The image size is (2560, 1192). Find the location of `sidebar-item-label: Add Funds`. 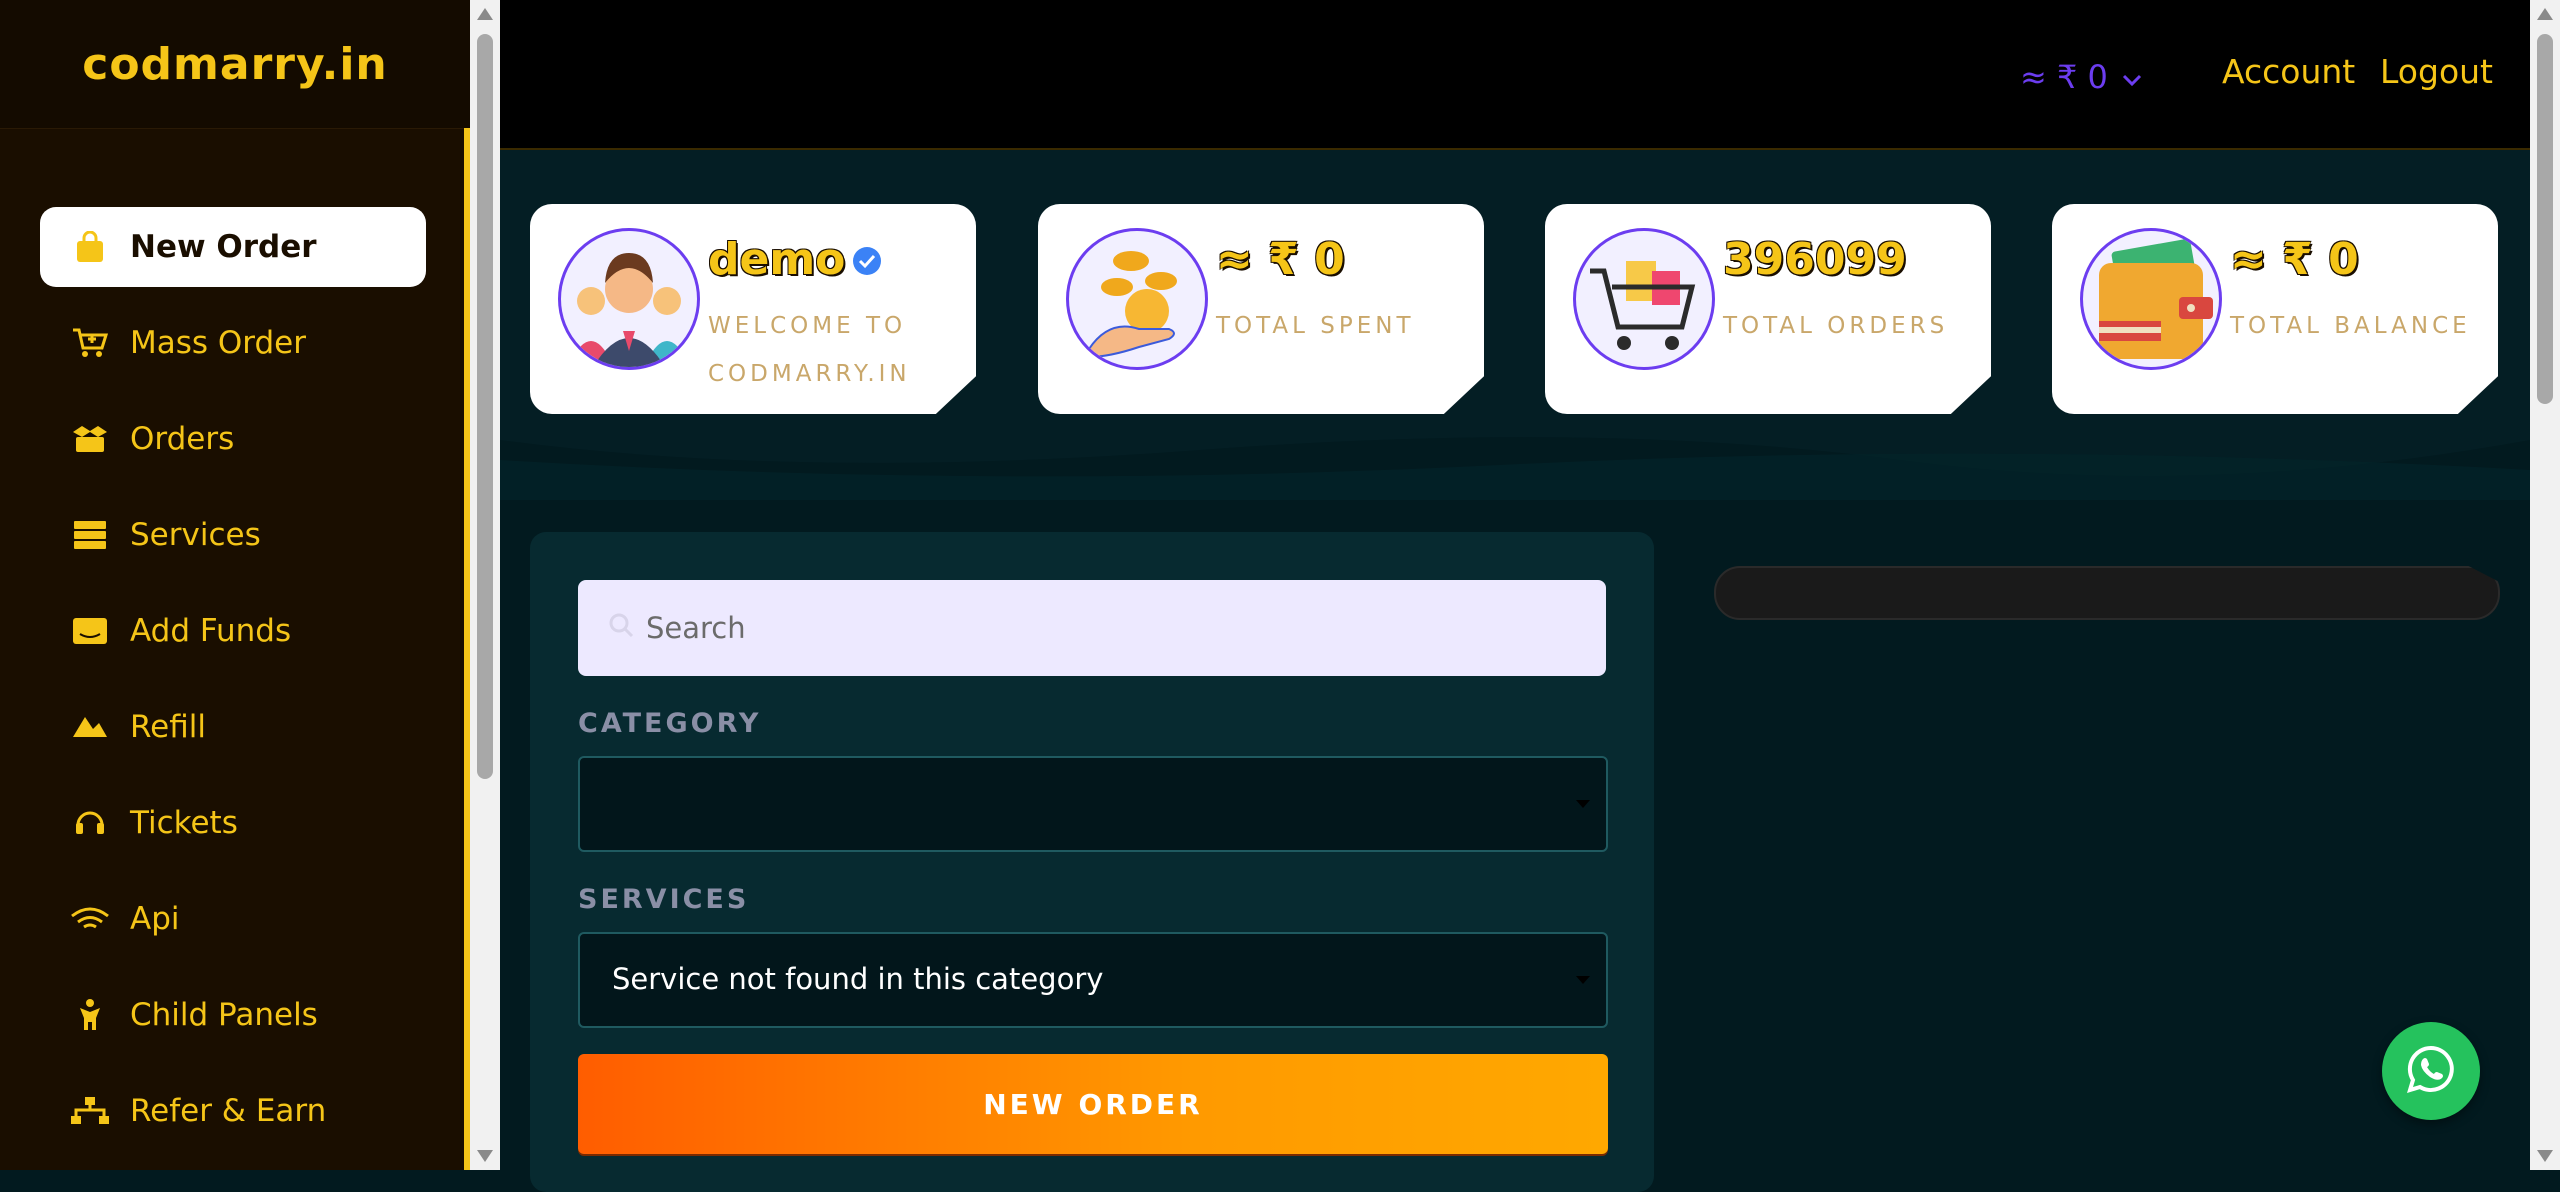

sidebar-item-label: Add Funds is located at coordinates (211, 631).